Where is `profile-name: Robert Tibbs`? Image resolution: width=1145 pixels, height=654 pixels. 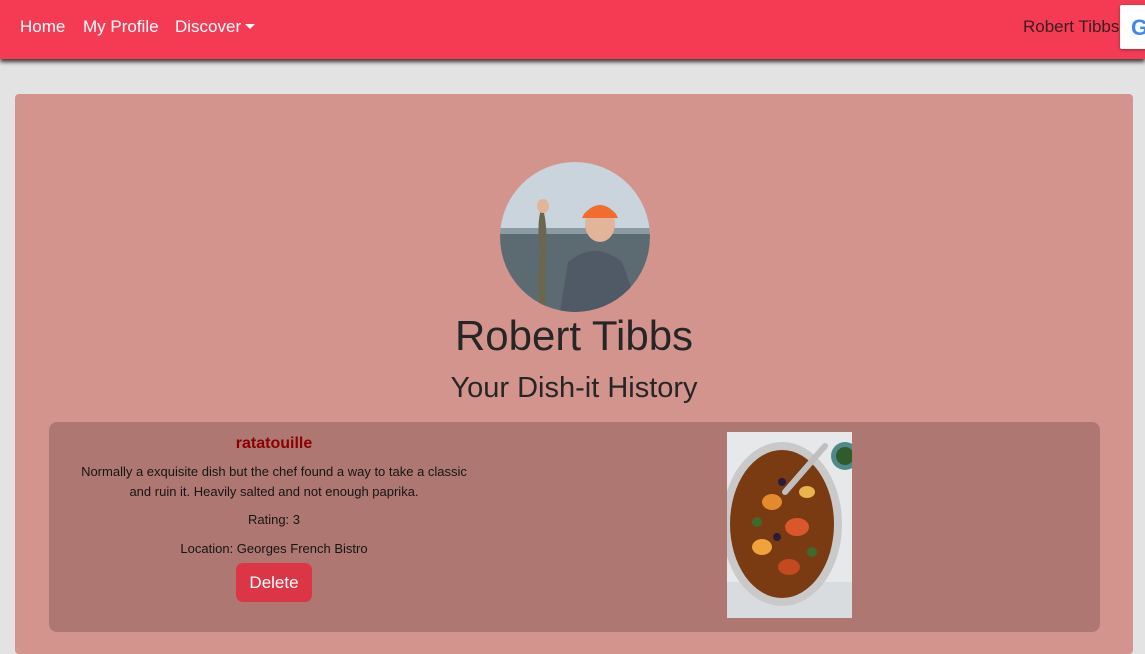 profile-name: Robert Tibbs is located at coordinates (574, 335).